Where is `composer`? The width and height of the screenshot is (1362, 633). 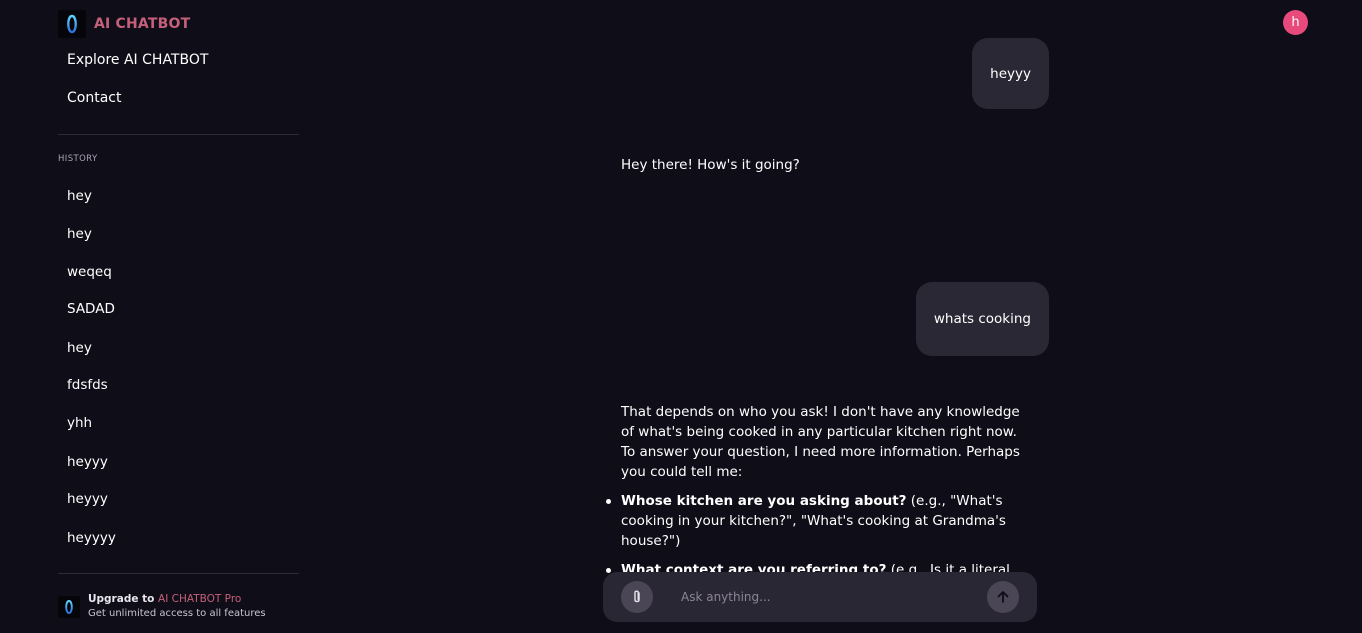 composer is located at coordinates (820, 597).